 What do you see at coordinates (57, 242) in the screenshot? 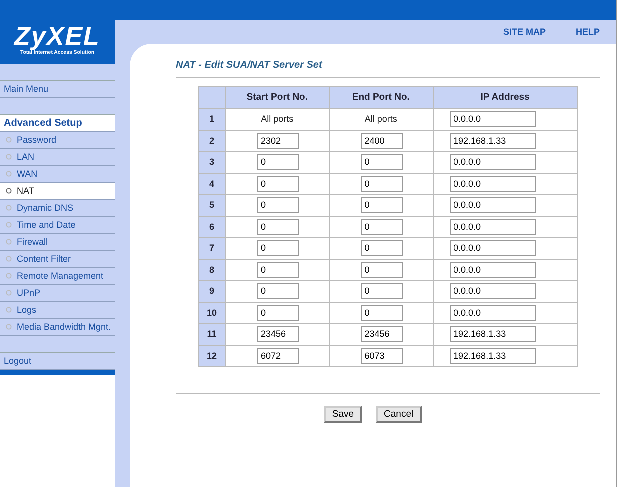
I see `sidebar-item: Firewall` at bounding box center [57, 242].